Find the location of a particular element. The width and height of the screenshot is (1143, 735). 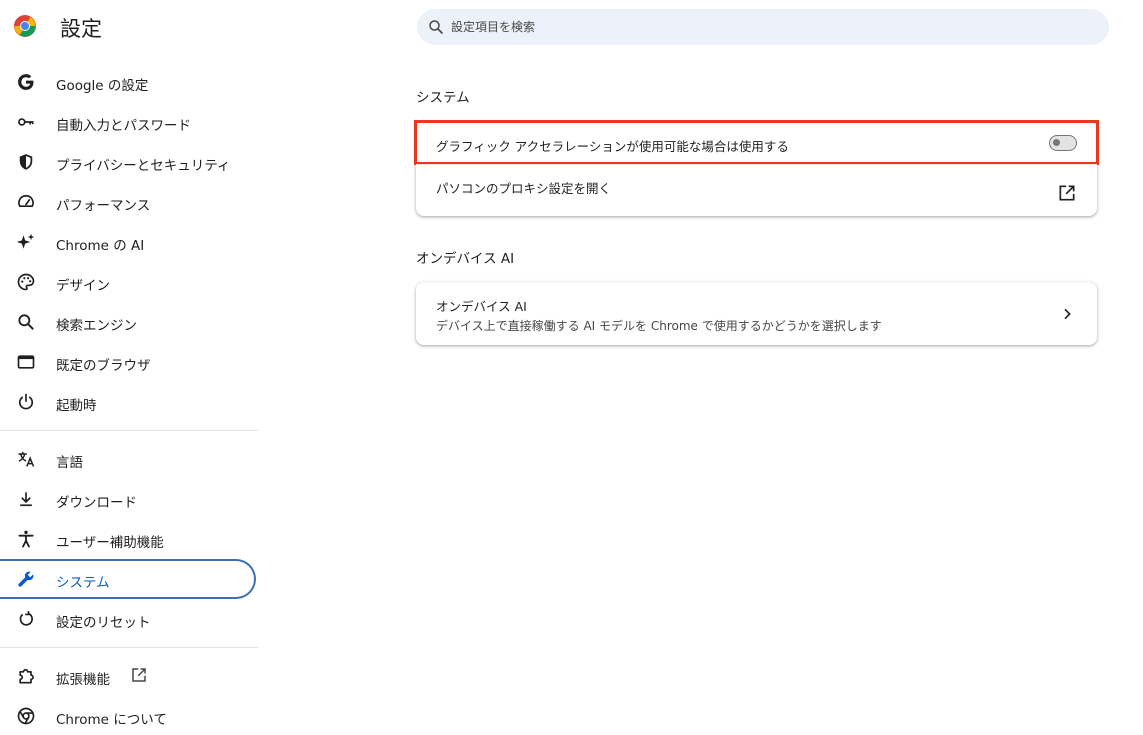

sidebar-item-on-startup: 起動時 is located at coordinates (128, 402).